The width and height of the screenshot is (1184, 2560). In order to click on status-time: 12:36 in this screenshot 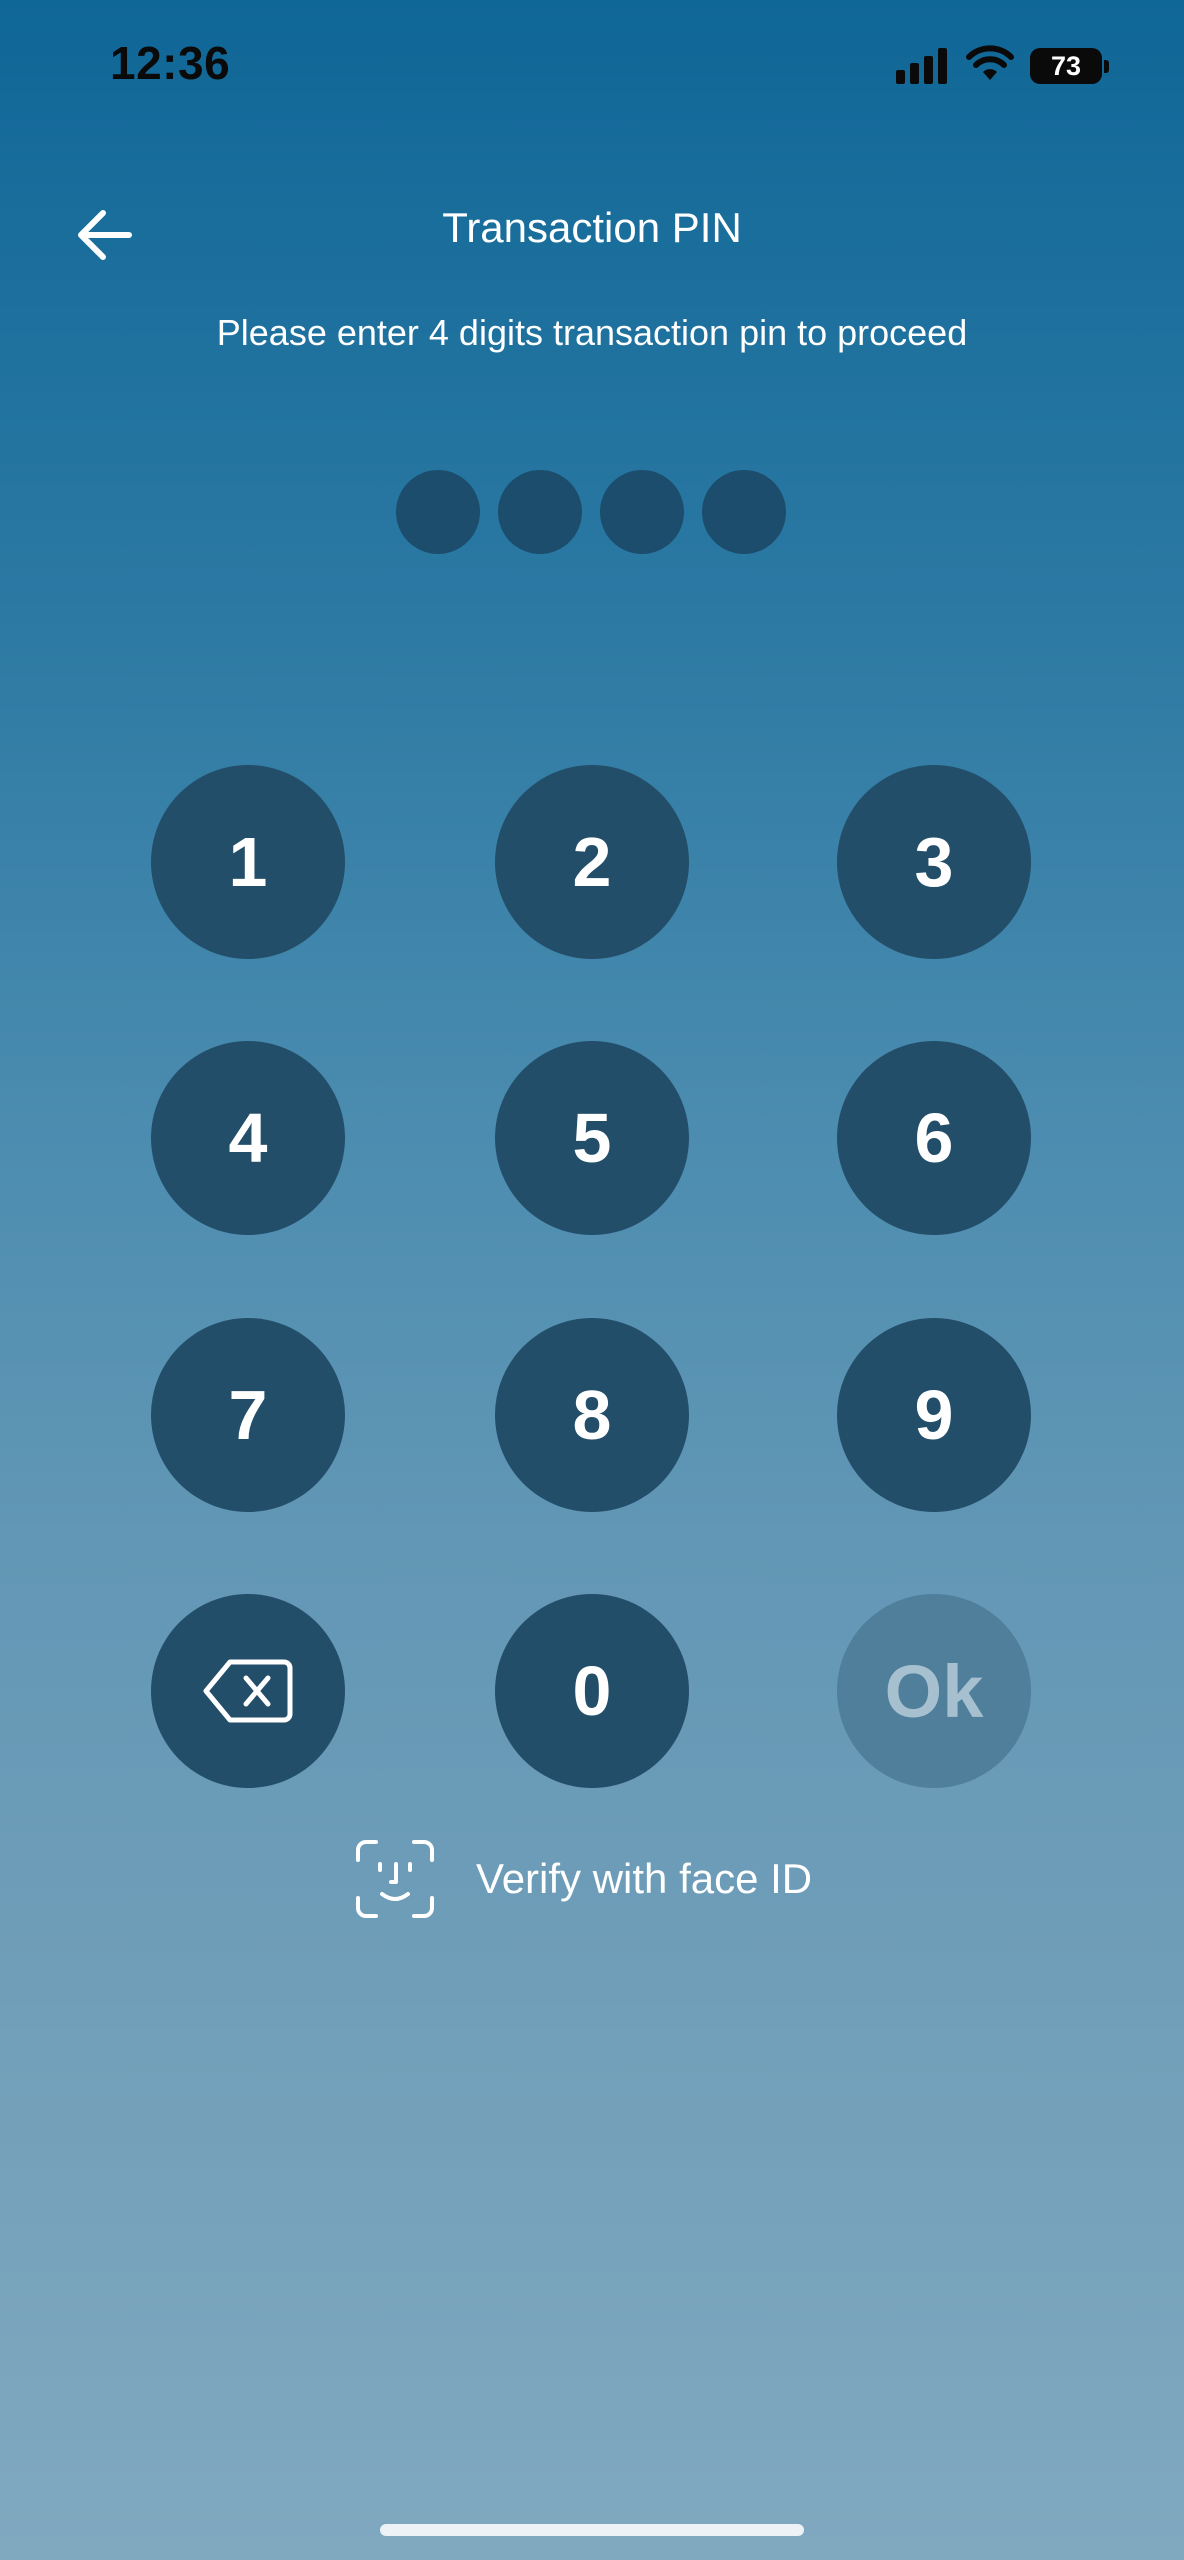, I will do `click(170, 63)`.